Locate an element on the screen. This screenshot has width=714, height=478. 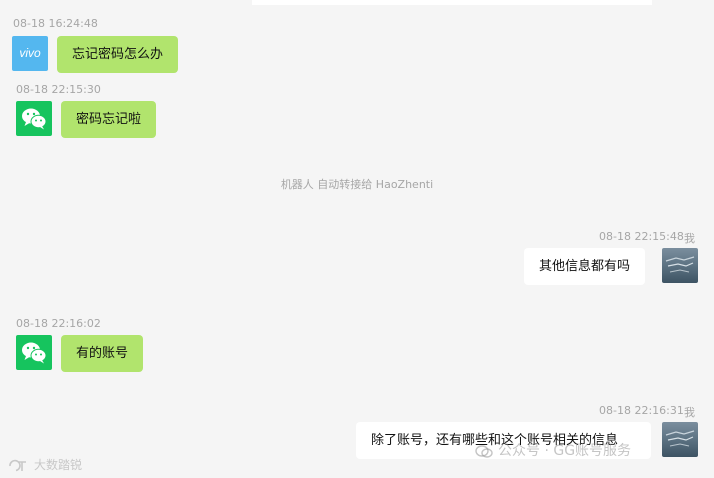
message-timestamp: 08-18 22:15:30 is located at coordinates (58, 89).